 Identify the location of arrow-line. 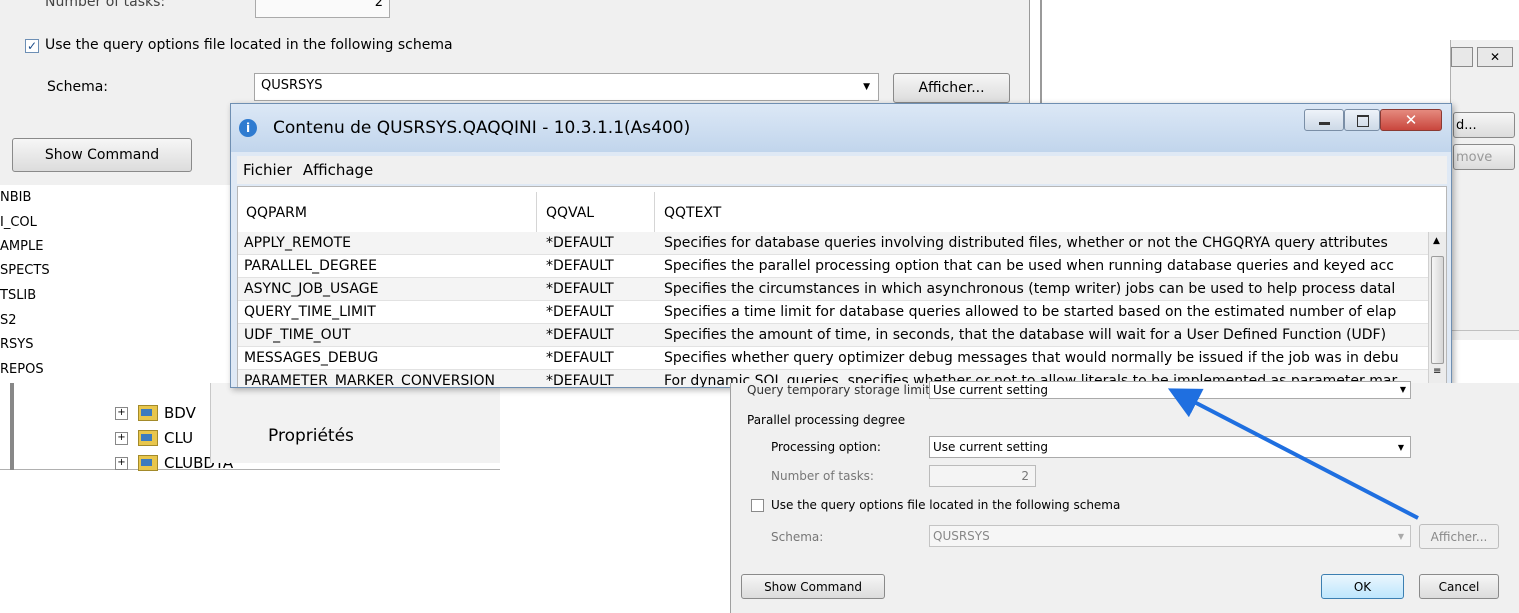
(1293, 454).